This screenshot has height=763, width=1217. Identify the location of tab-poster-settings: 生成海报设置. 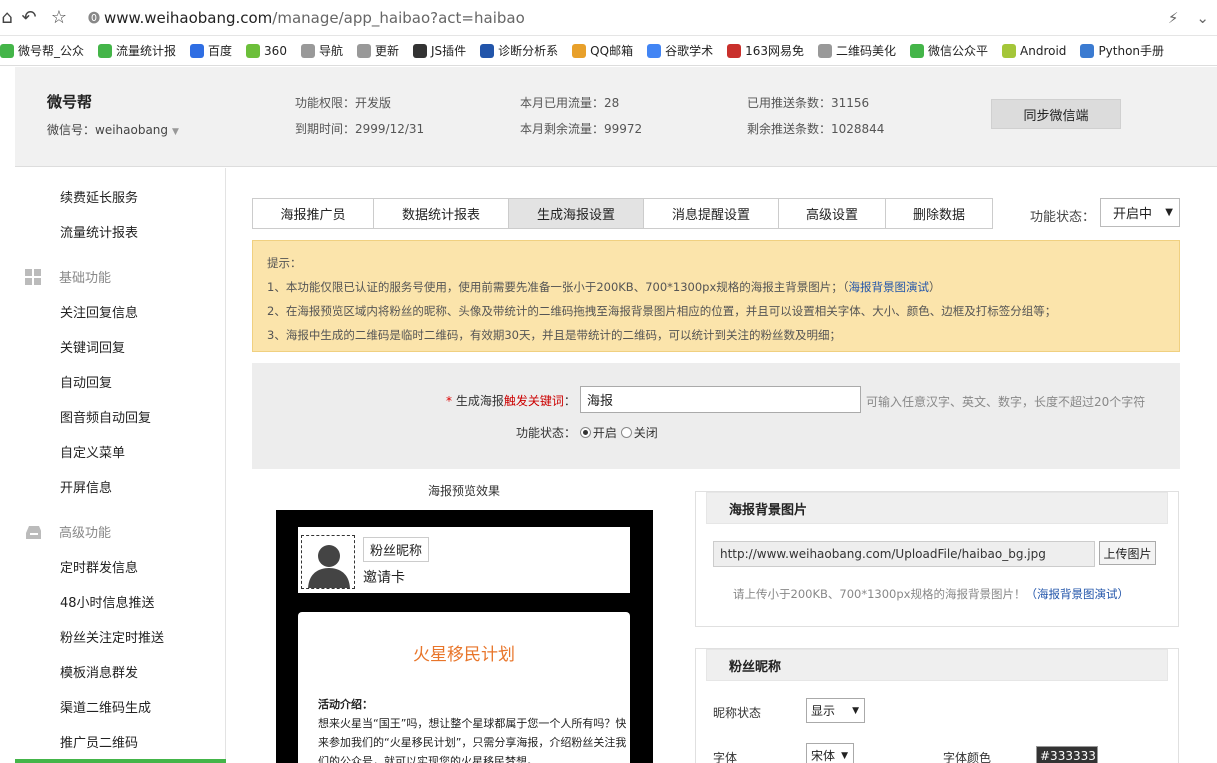
(576, 213).